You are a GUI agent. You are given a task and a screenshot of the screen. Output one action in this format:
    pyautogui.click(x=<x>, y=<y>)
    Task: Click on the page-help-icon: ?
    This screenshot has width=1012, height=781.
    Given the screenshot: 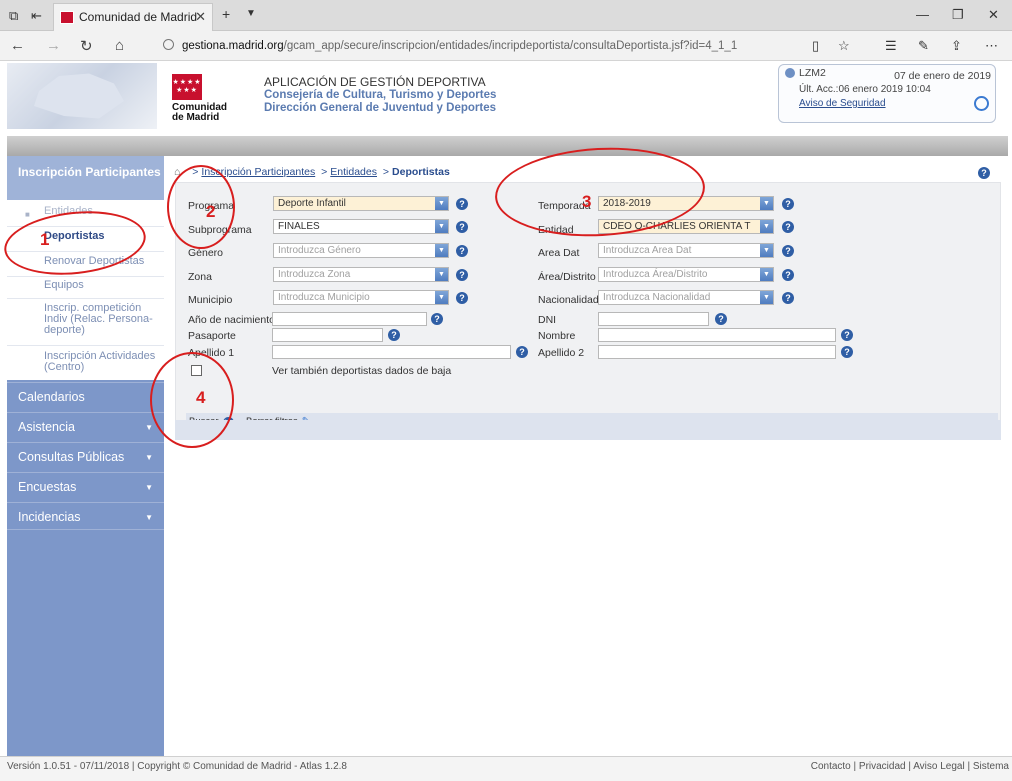 What is the action you would take?
    pyautogui.click(x=984, y=173)
    